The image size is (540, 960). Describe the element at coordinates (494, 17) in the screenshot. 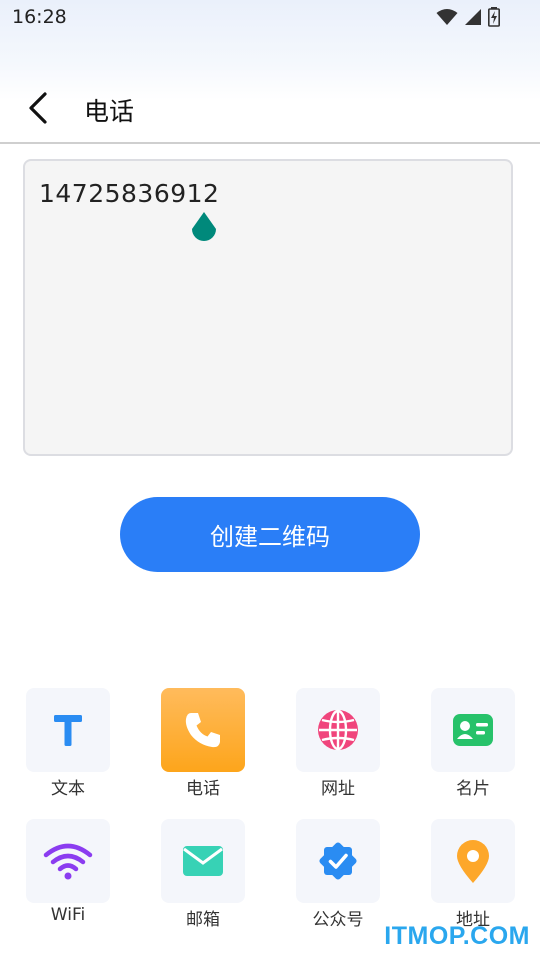

I see `battery-icon` at that location.